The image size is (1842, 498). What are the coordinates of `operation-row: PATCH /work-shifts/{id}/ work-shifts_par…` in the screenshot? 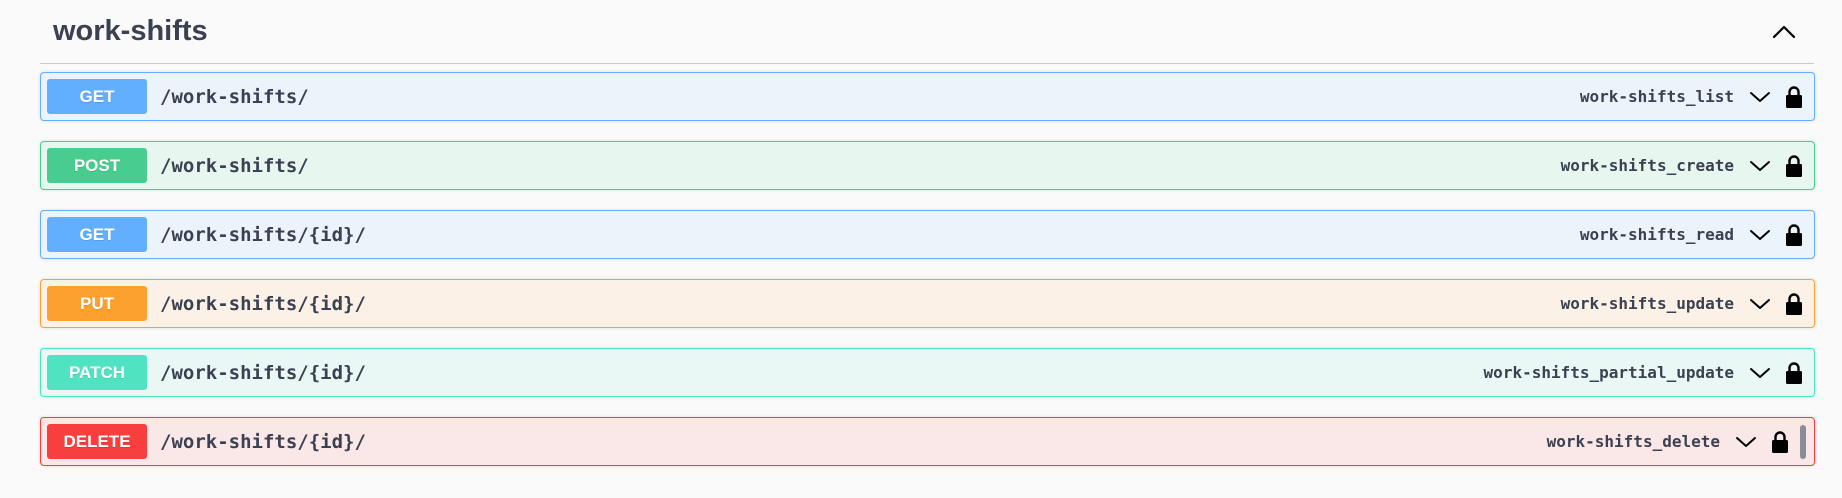 It's located at (927, 372).